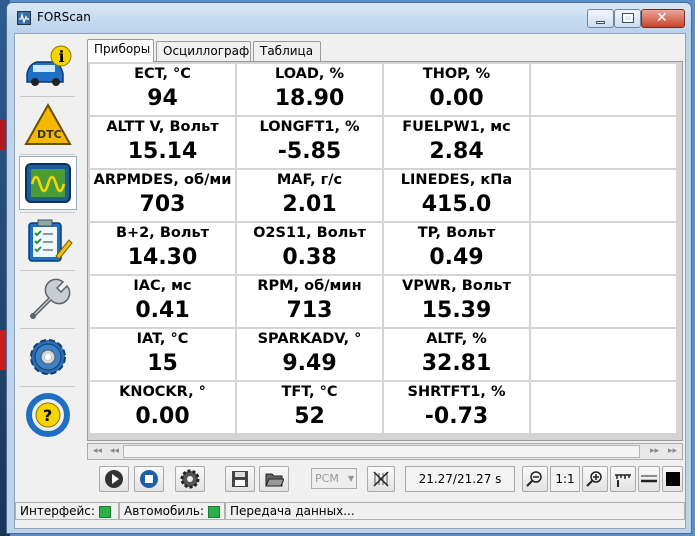  What do you see at coordinates (48, 183) in the screenshot?
I see `sidebar-item-oscilloscope` at bounding box center [48, 183].